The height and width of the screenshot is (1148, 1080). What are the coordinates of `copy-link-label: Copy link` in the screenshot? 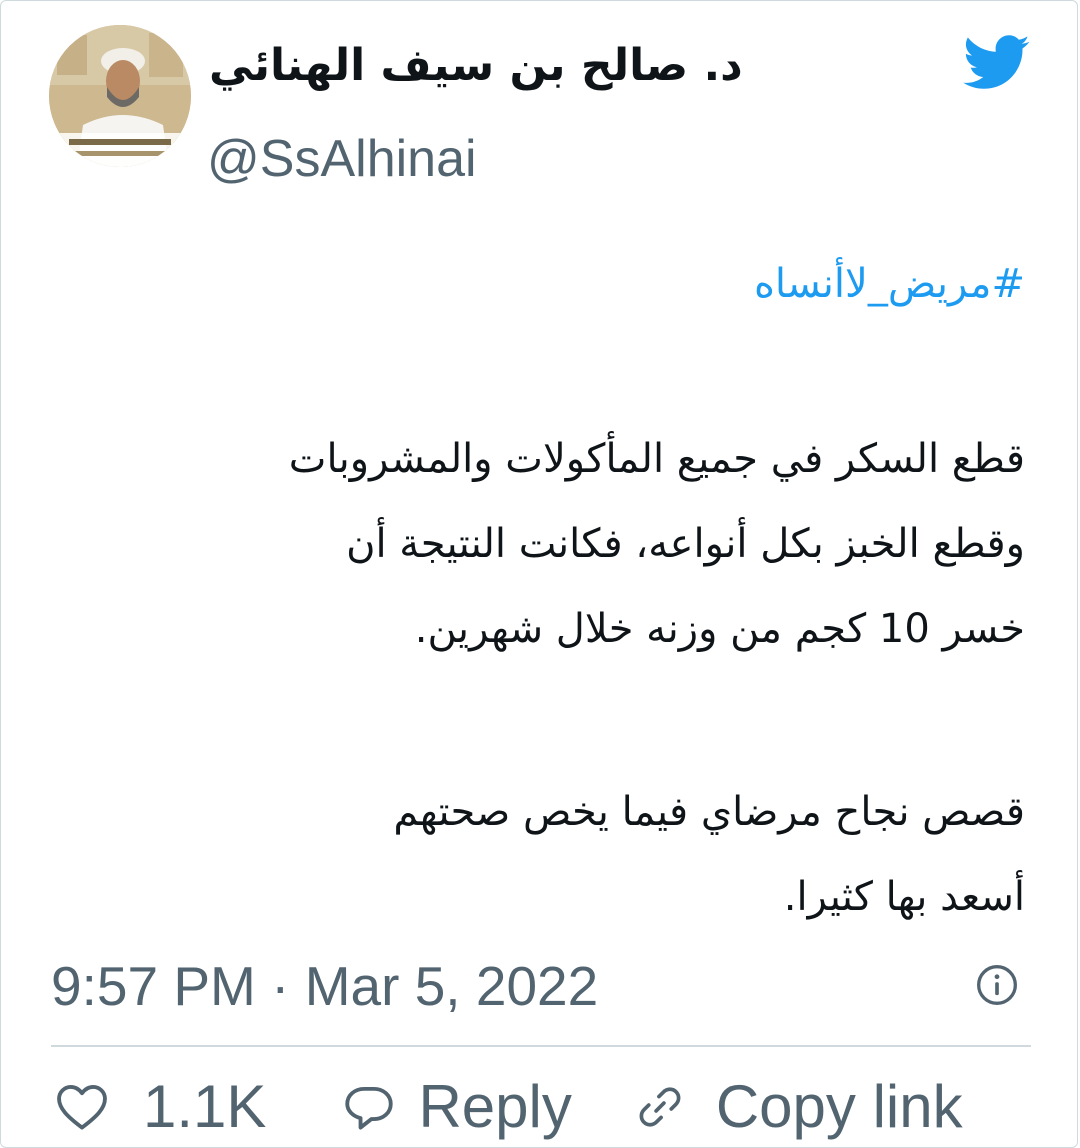 It's located at (839, 1106).